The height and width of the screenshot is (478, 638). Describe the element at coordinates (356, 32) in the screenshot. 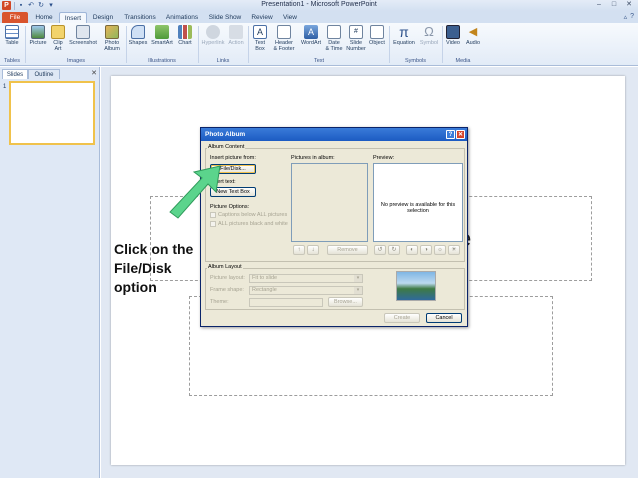

I see `slide-number-icon: #` at that location.